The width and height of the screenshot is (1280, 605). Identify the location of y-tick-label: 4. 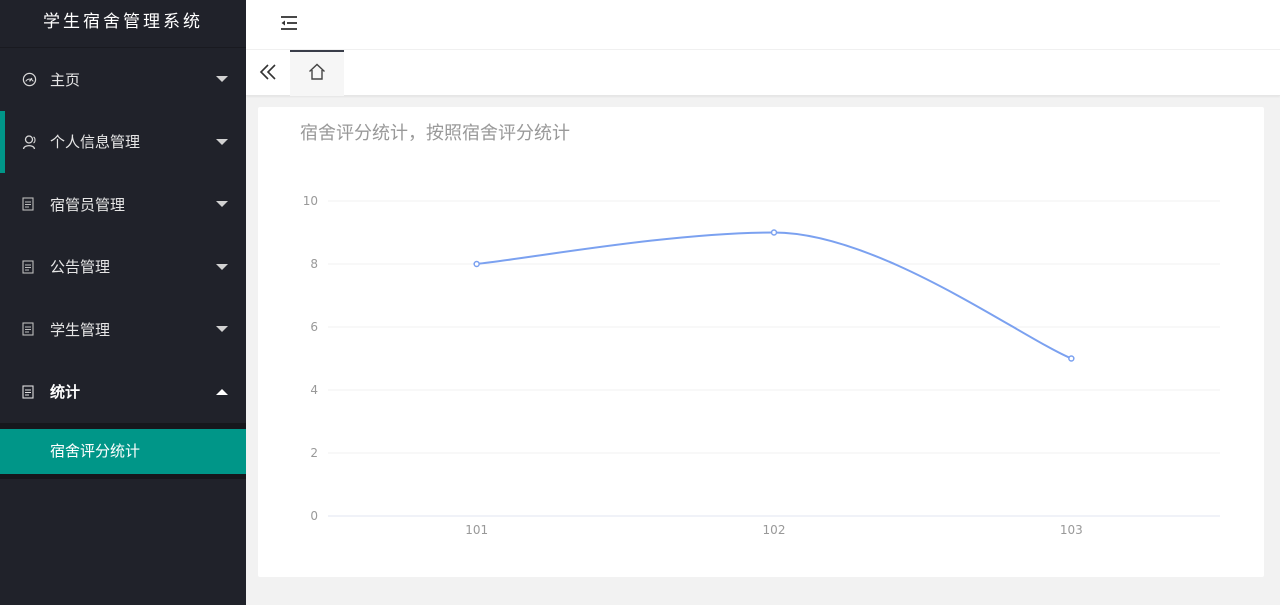
(314, 390).